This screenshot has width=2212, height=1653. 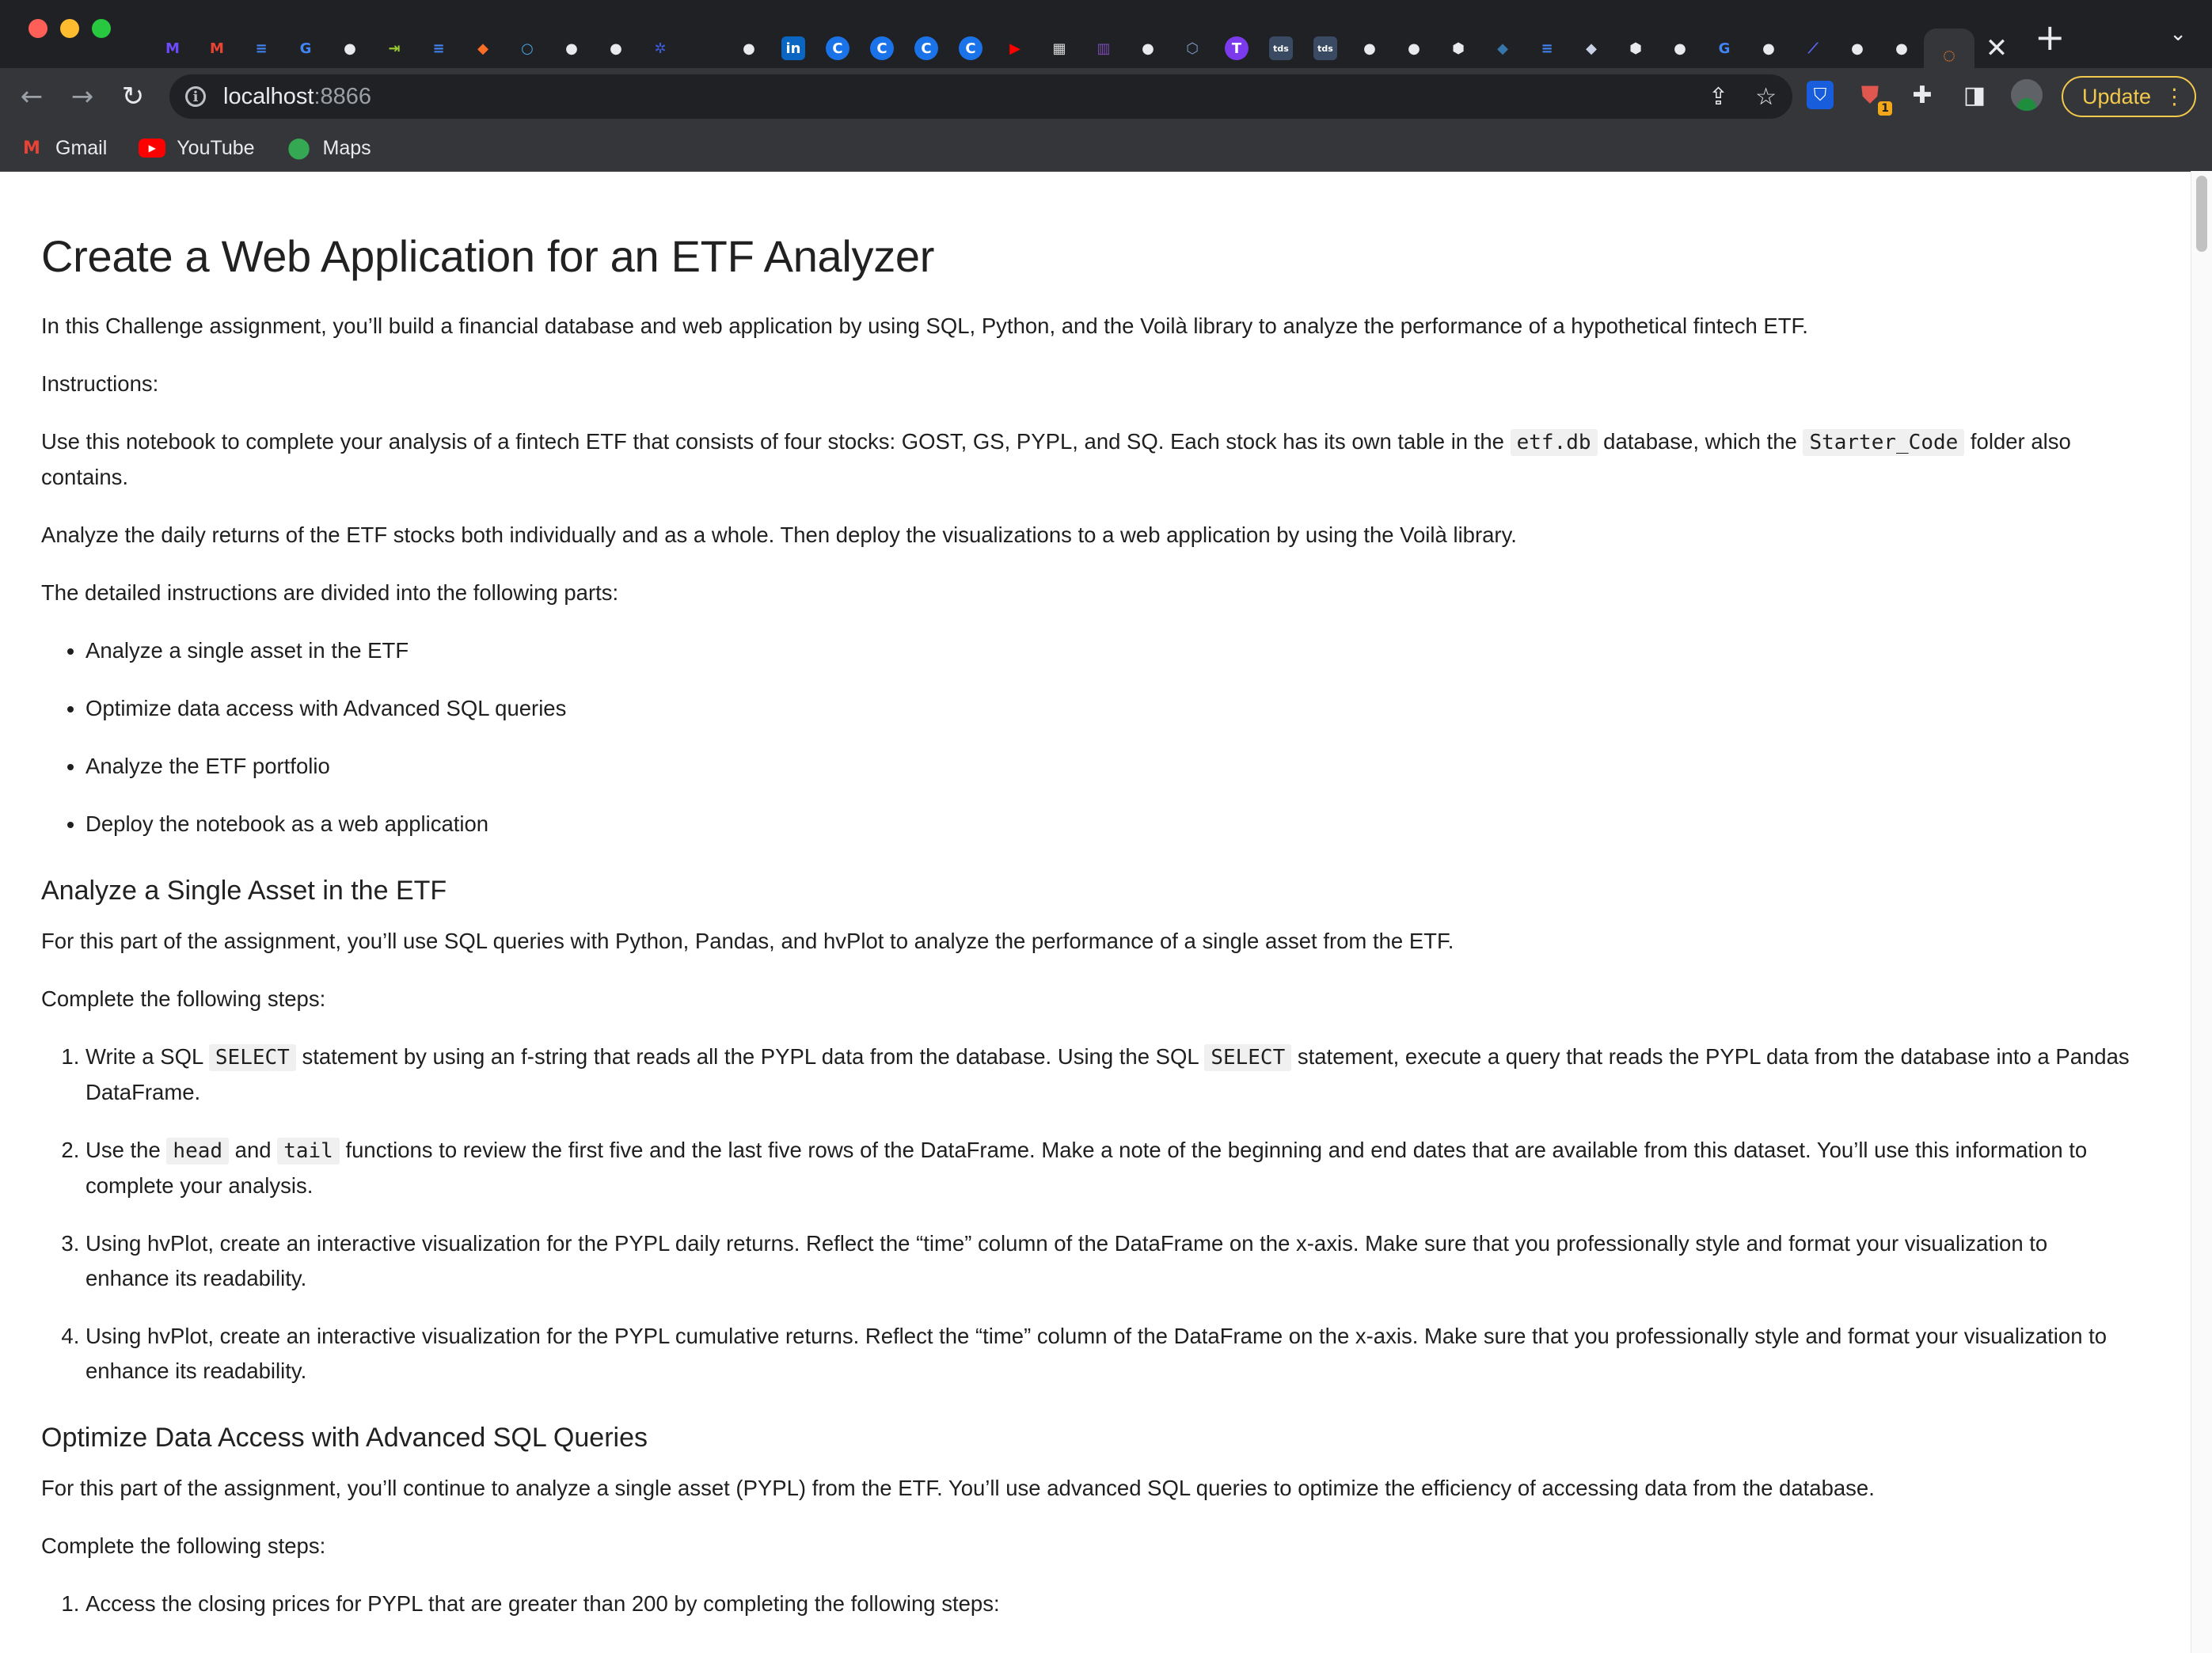 I want to click on tab: T, so click(x=1236, y=48).